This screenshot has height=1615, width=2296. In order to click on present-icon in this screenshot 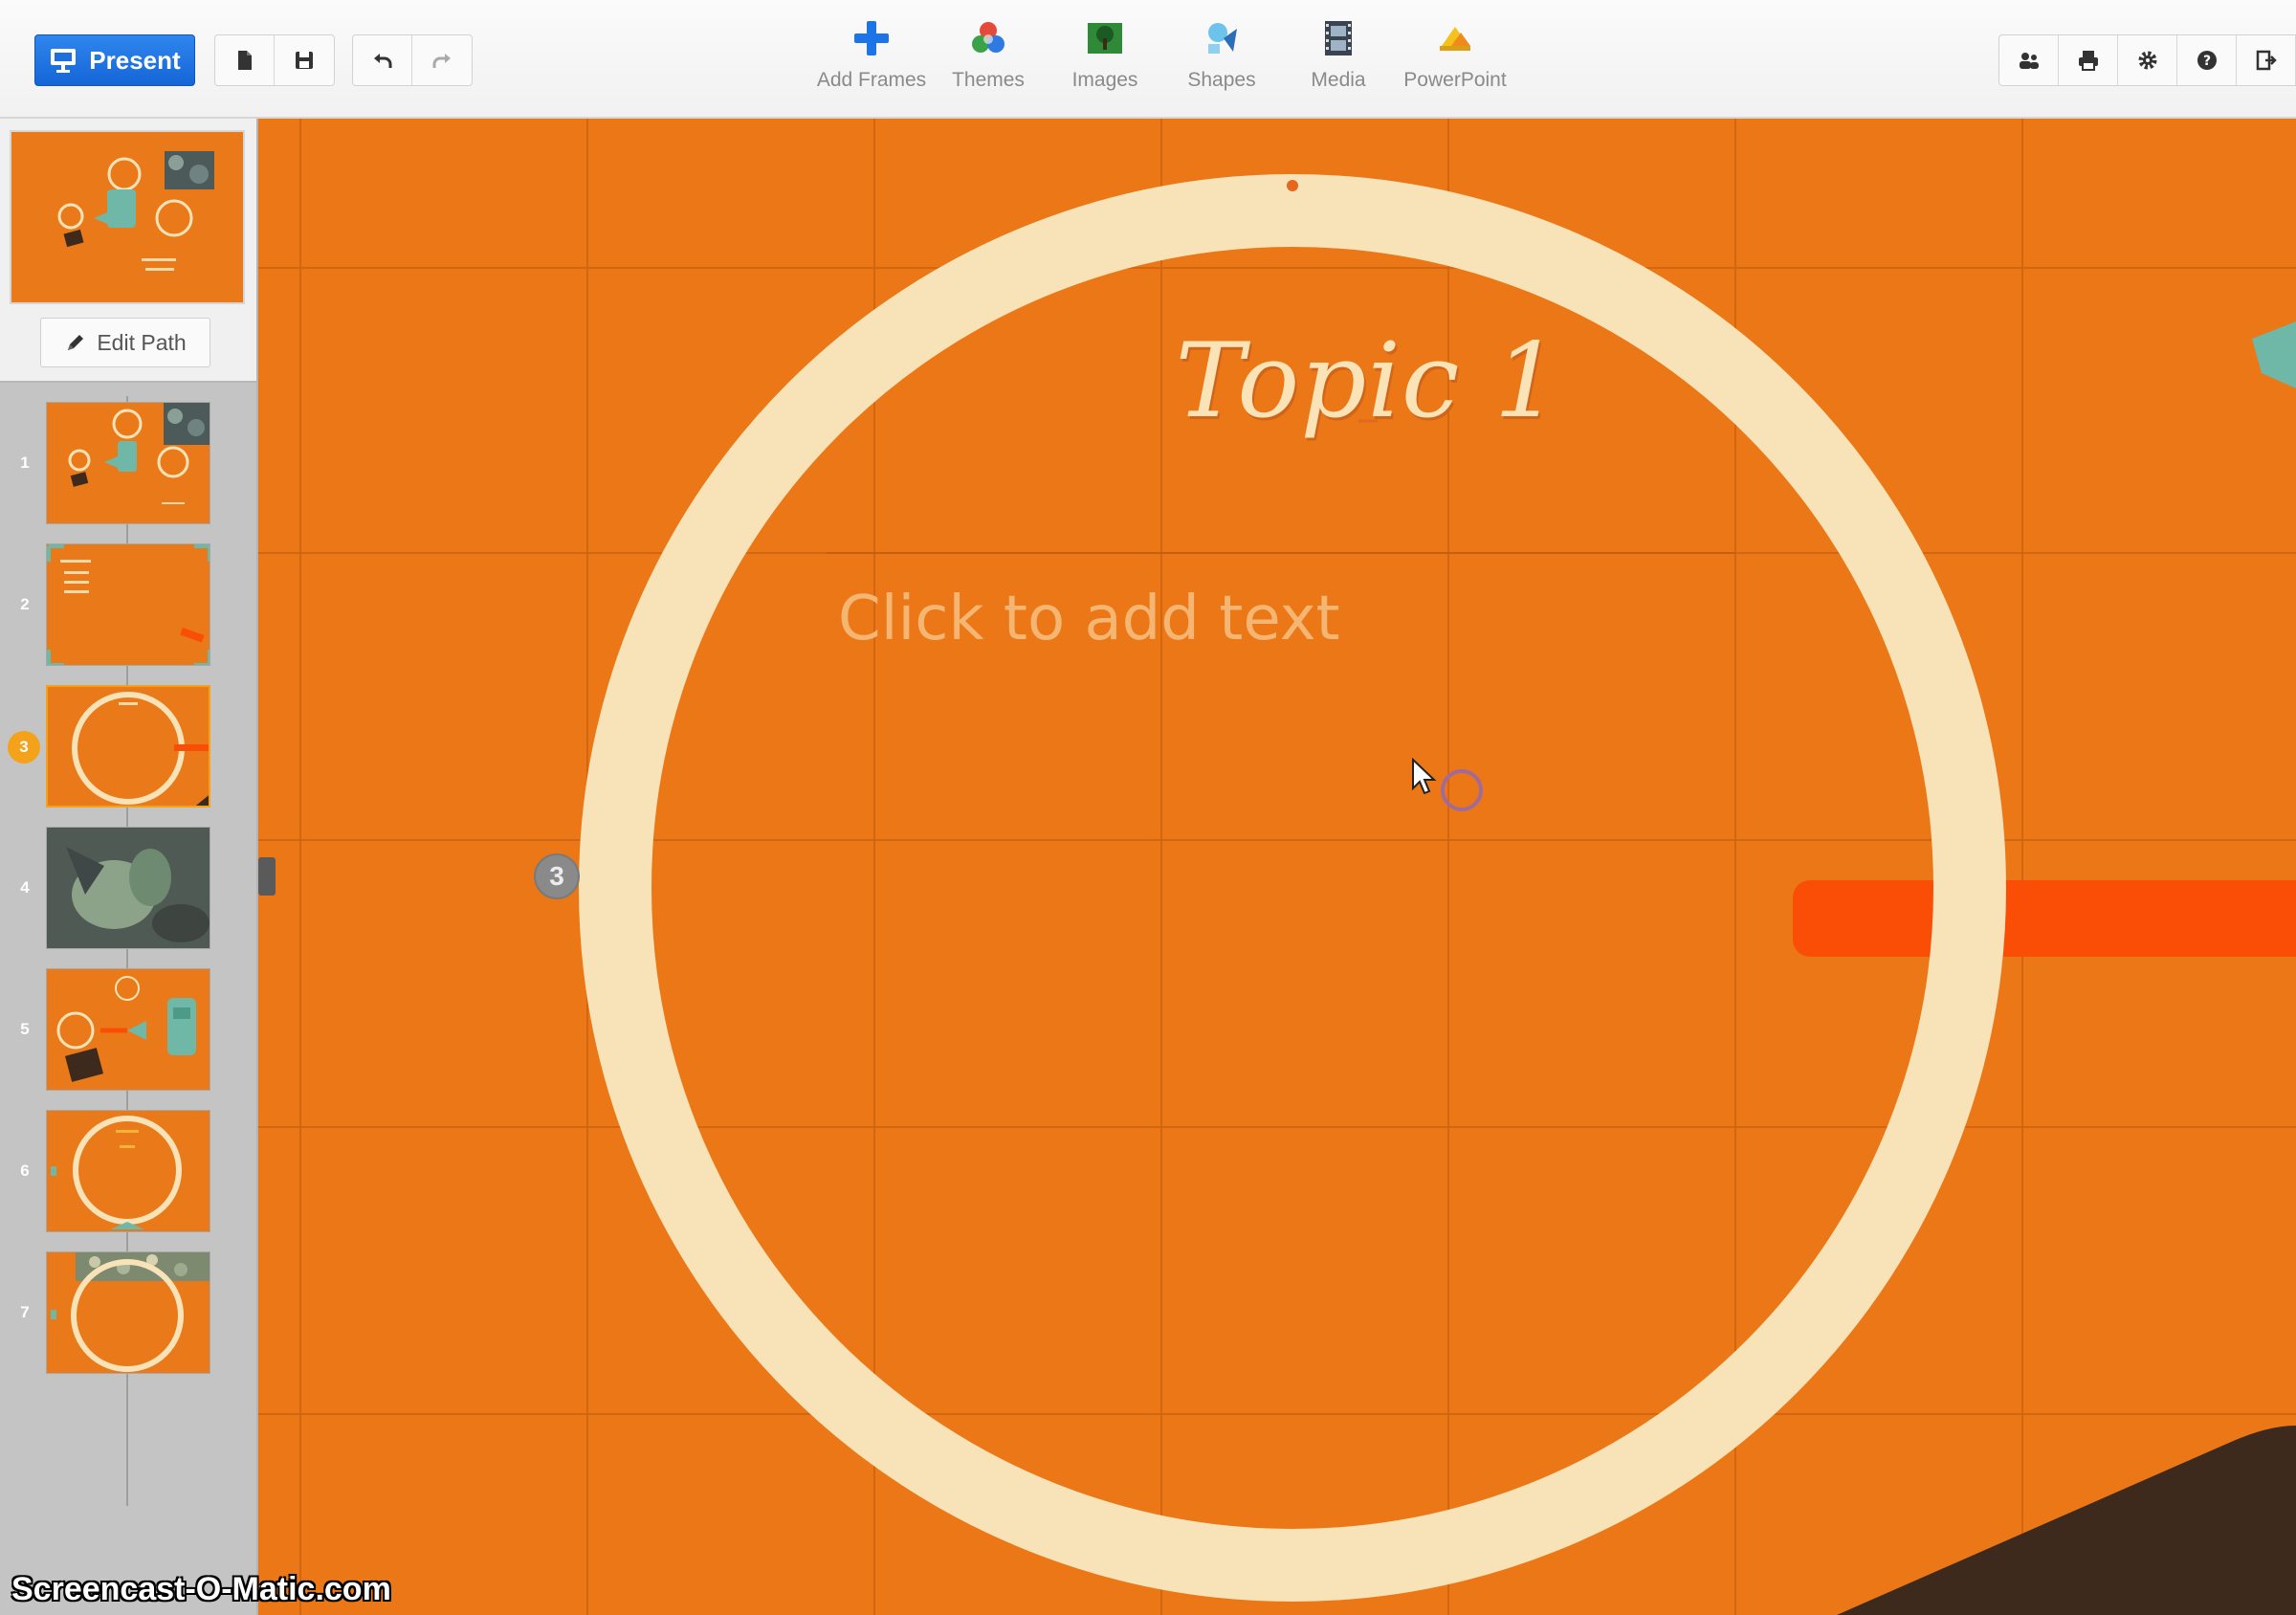, I will do `click(64, 61)`.